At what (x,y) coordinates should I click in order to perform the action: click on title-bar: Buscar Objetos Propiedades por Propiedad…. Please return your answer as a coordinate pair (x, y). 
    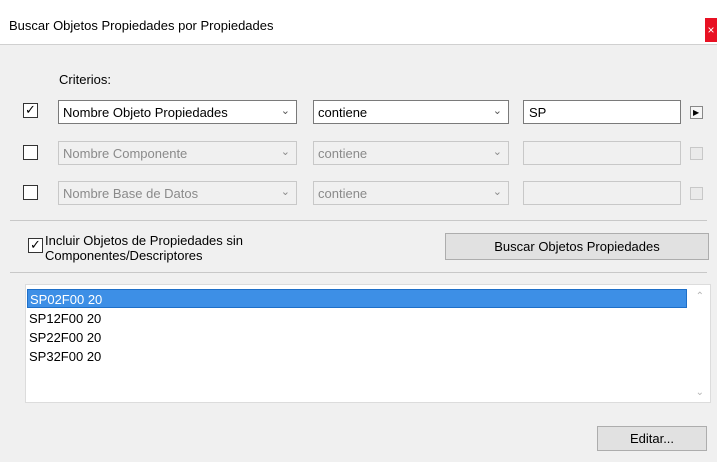
    Looking at the image, I should click on (358, 22).